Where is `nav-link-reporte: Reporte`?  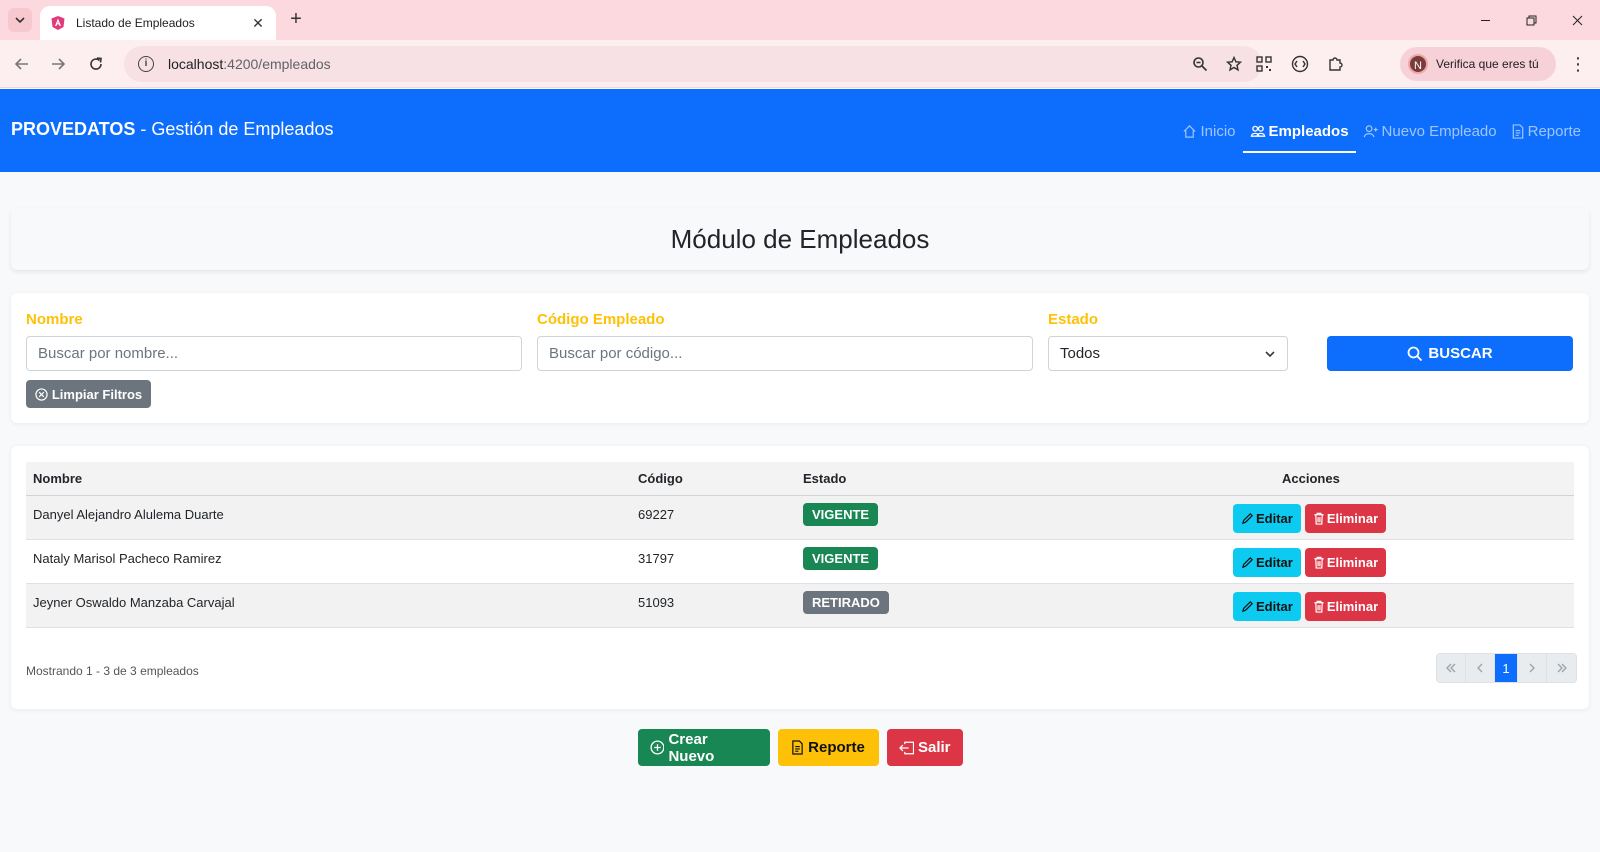 nav-link-reporte: Reporte is located at coordinates (1546, 131).